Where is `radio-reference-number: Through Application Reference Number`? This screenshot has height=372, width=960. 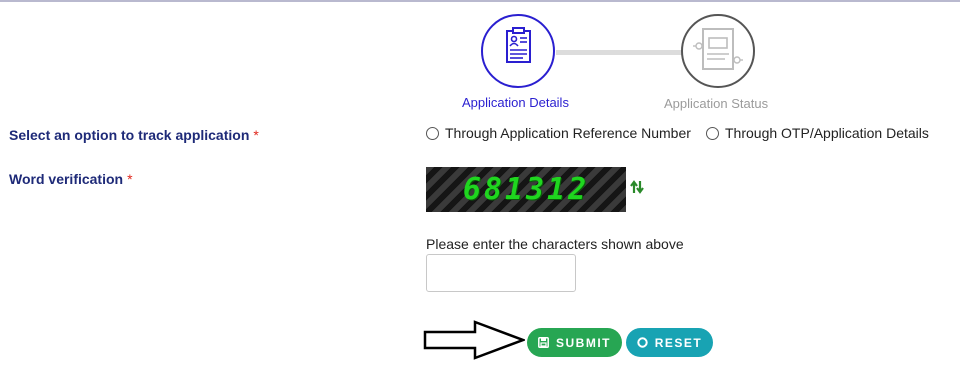 radio-reference-number: Through Application Reference Number is located at coordinates (558, 133).